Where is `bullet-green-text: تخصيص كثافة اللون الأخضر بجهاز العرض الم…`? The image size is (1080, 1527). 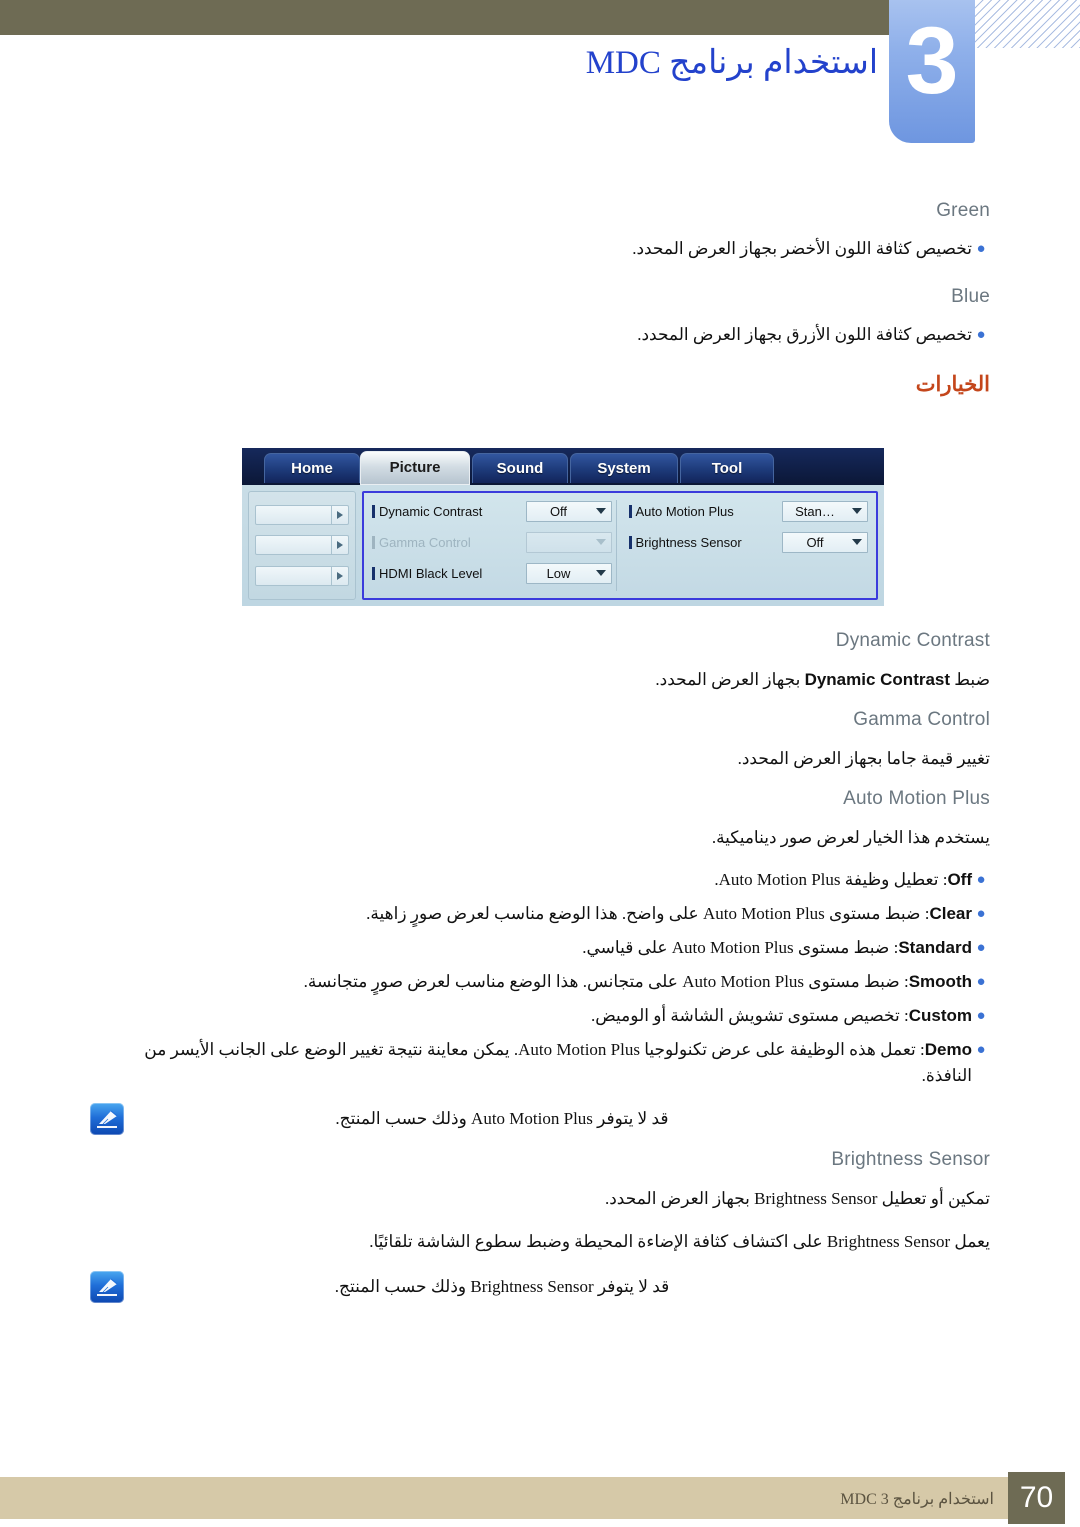
bullet-green-text: تخصيص كثافة اللون الأخضر بجهاز العرض الم… is located at coordinates (802, 248).